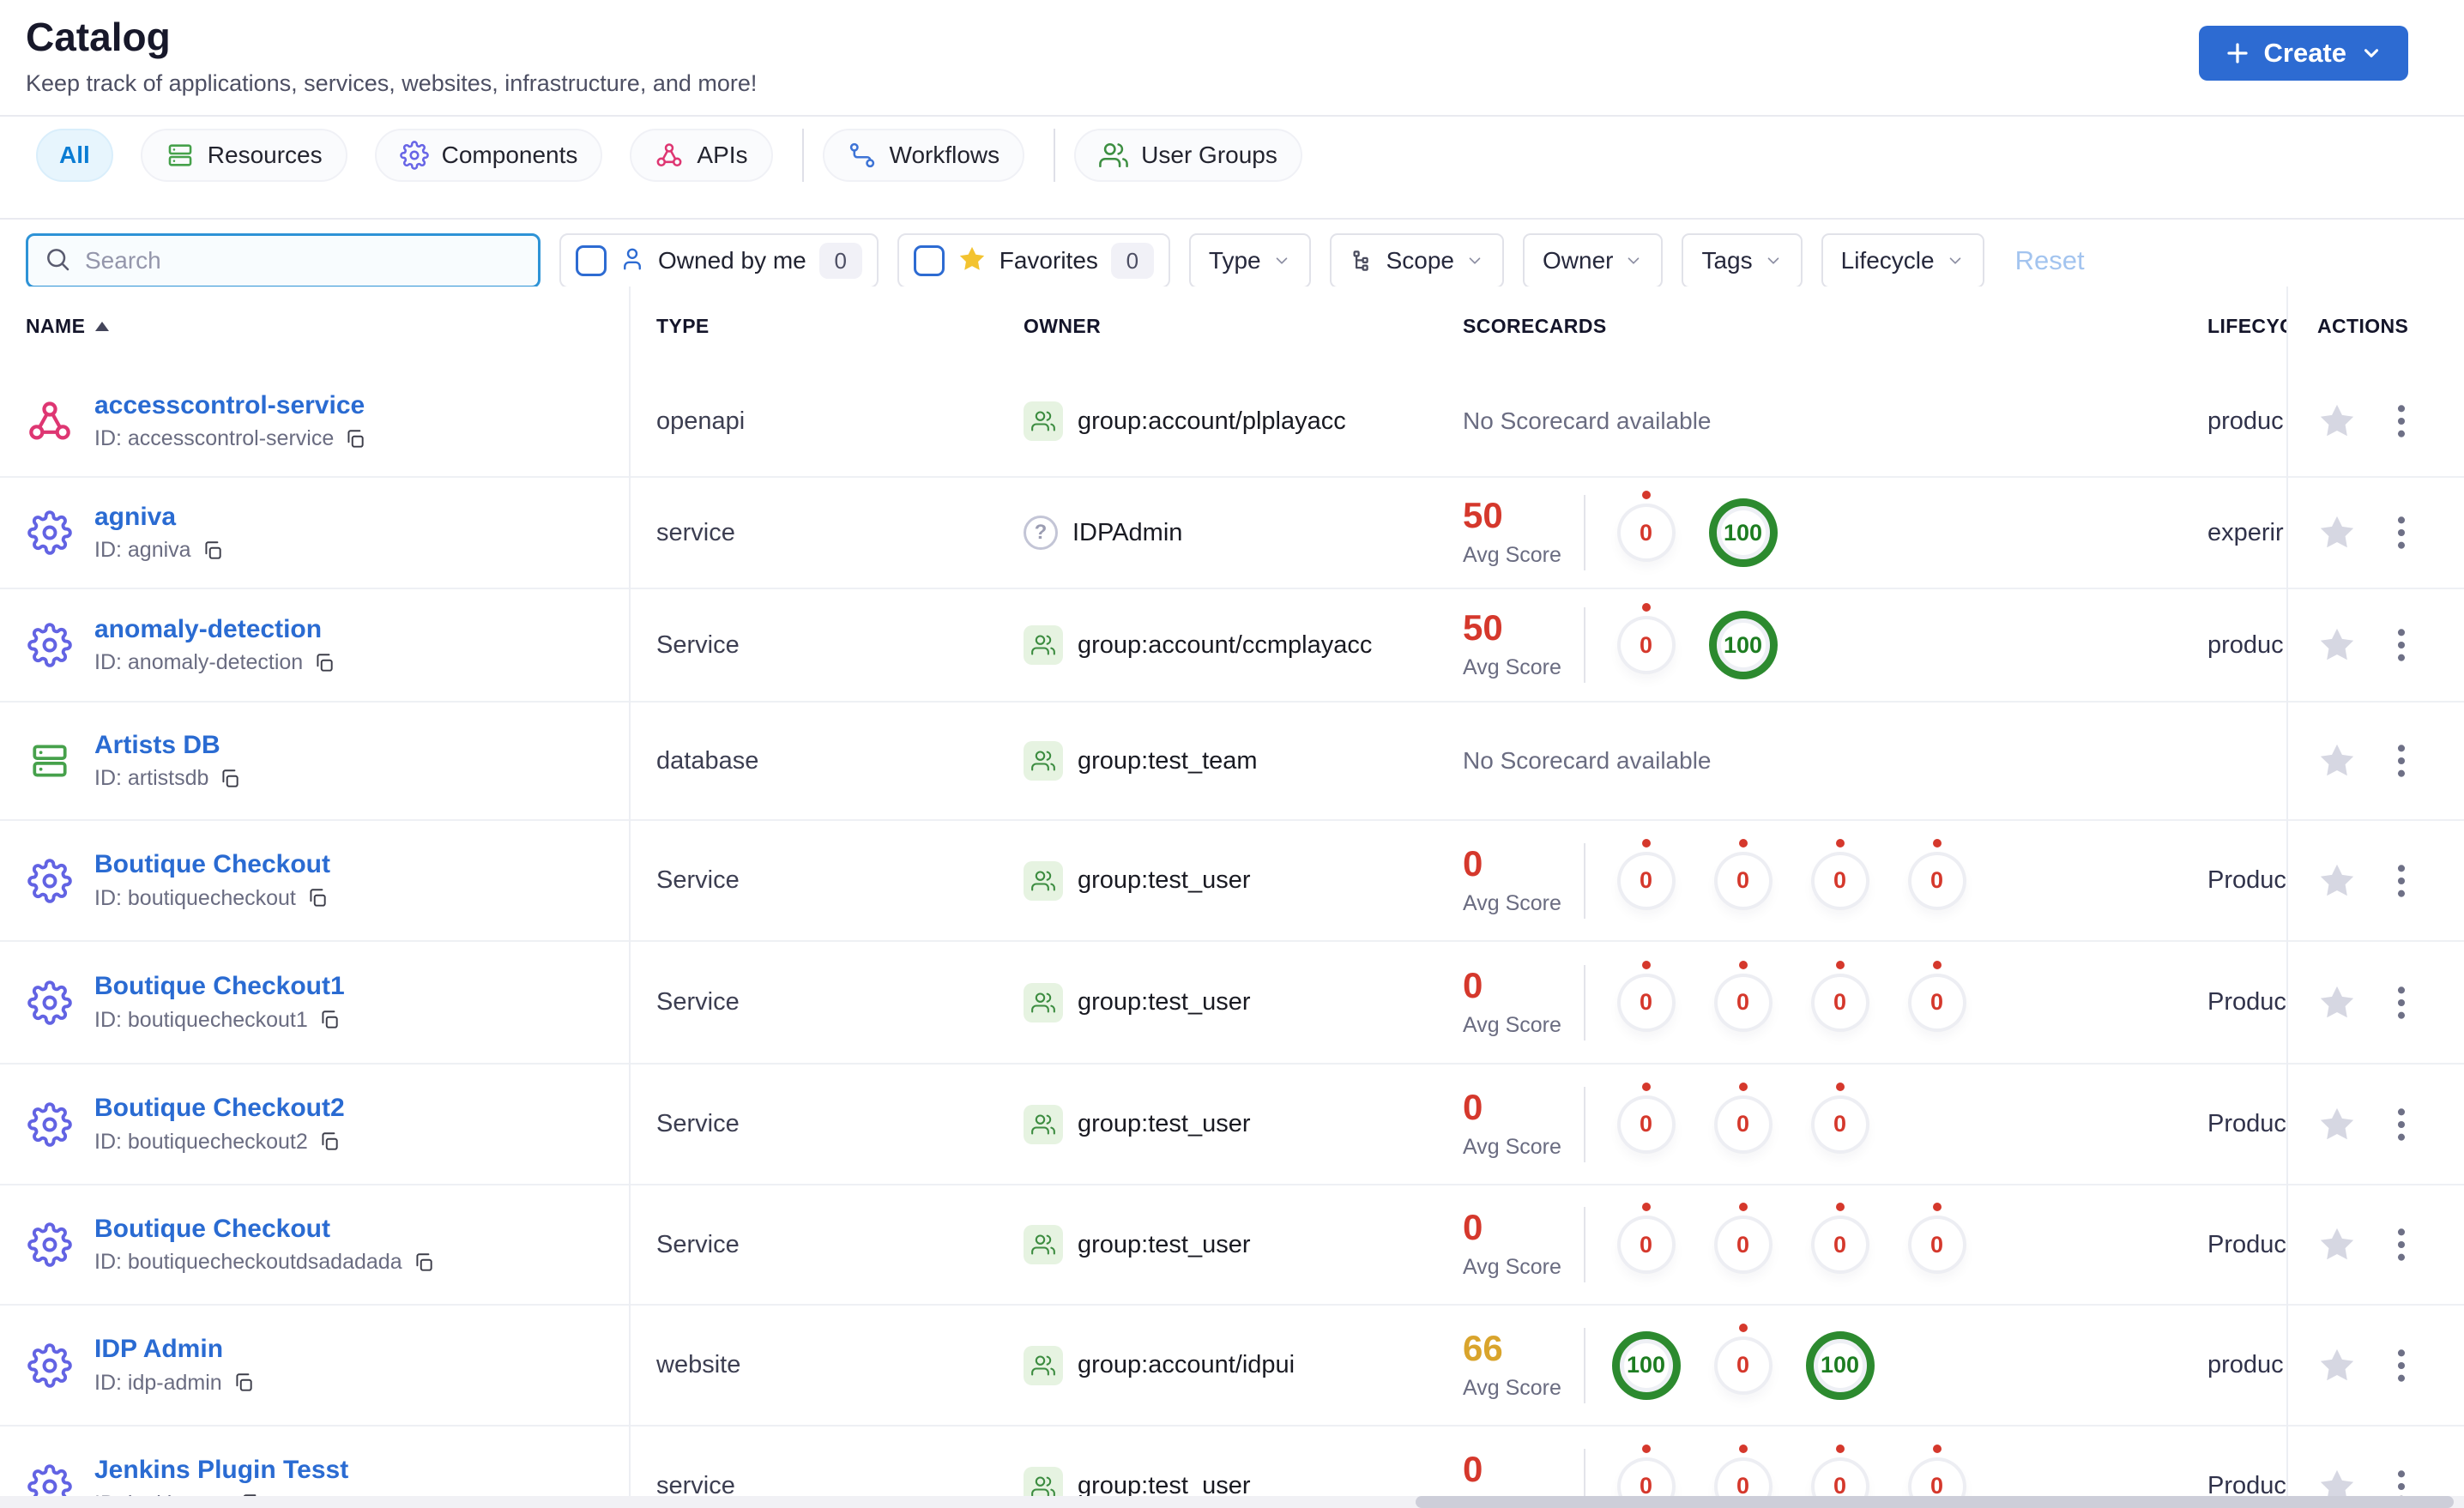 The height and width of the screenshot is (1508, 2464). I want to click on search-box, so click(283, 260).